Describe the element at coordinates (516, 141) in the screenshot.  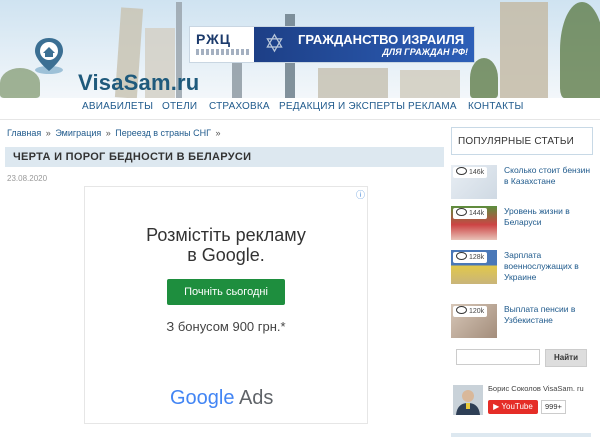
I see `popular-articles-title: ПОПУЛЯРНЫЕ СТАТЬИ` at that location.